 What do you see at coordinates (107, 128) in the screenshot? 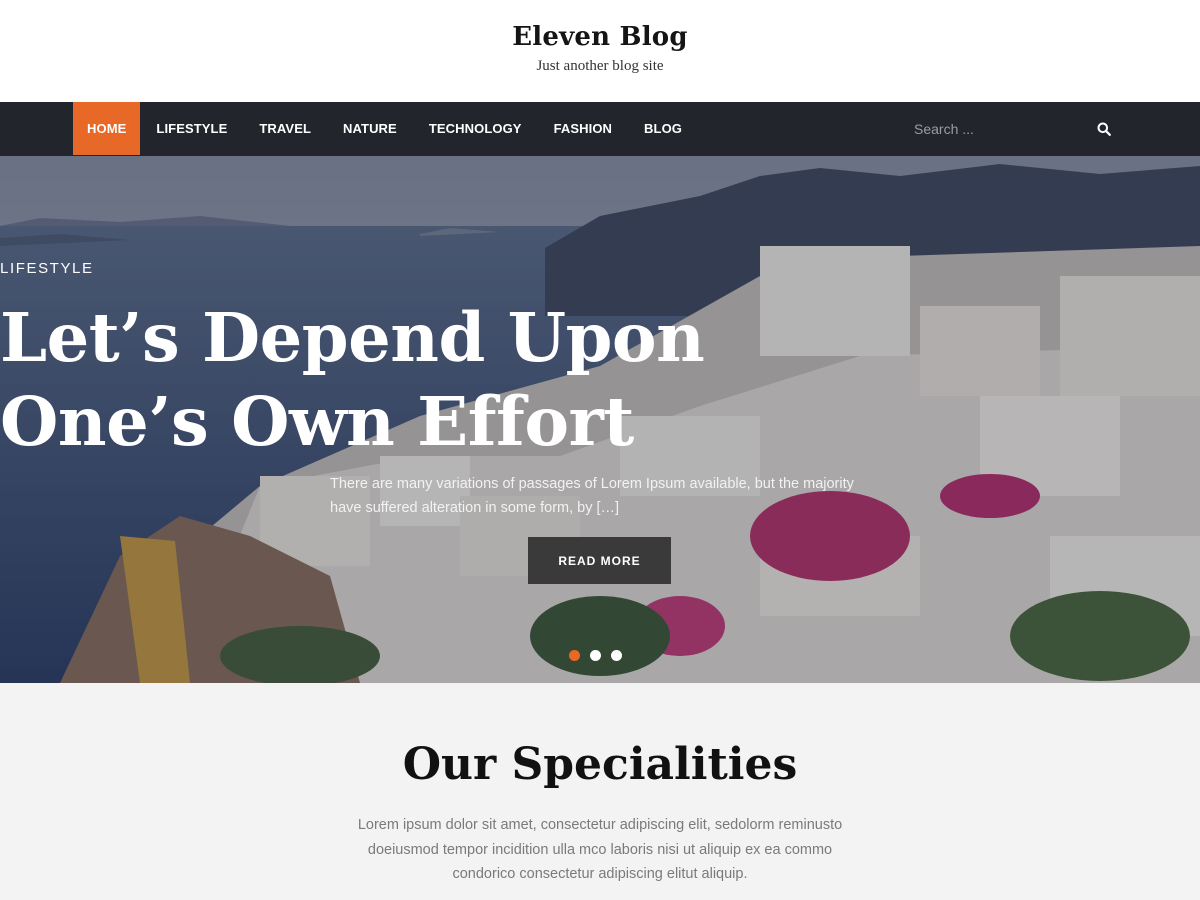
I see `nav-item-home: Home` at bounding box center [107, 128].